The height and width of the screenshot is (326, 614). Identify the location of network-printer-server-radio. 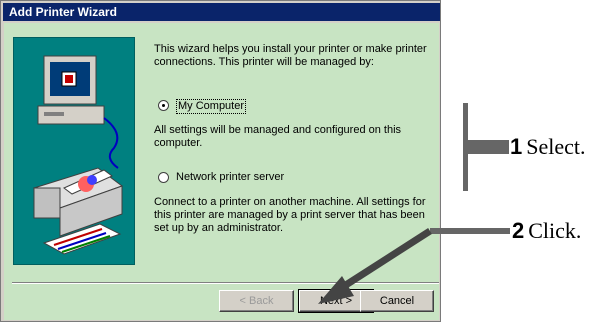
(163, 177).